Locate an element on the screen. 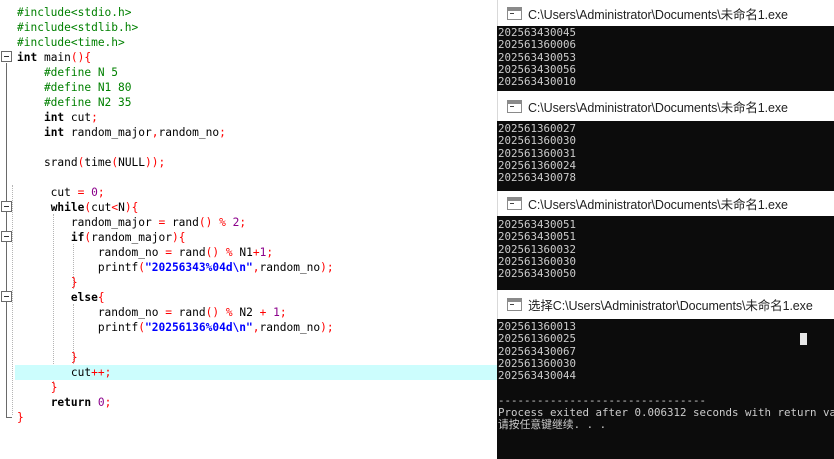 The width and height of the screenshot is (834, 459). code-token: return is located at coordinates (71, 402).